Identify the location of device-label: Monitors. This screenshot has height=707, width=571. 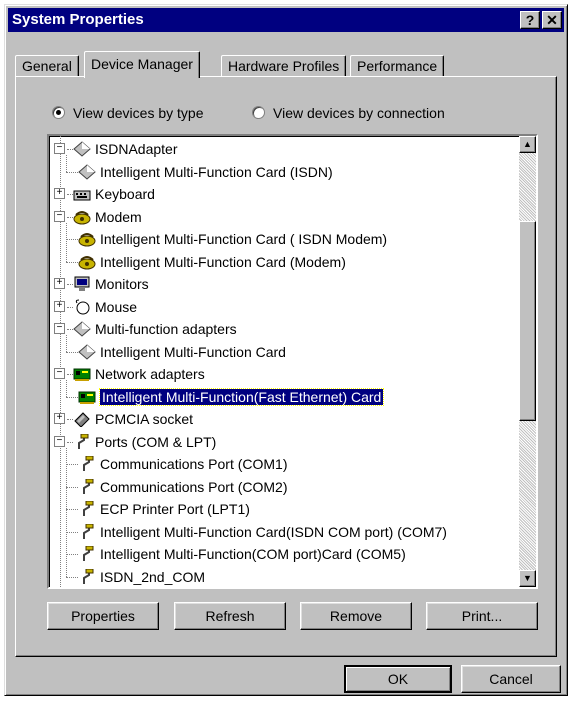
(122, 284).